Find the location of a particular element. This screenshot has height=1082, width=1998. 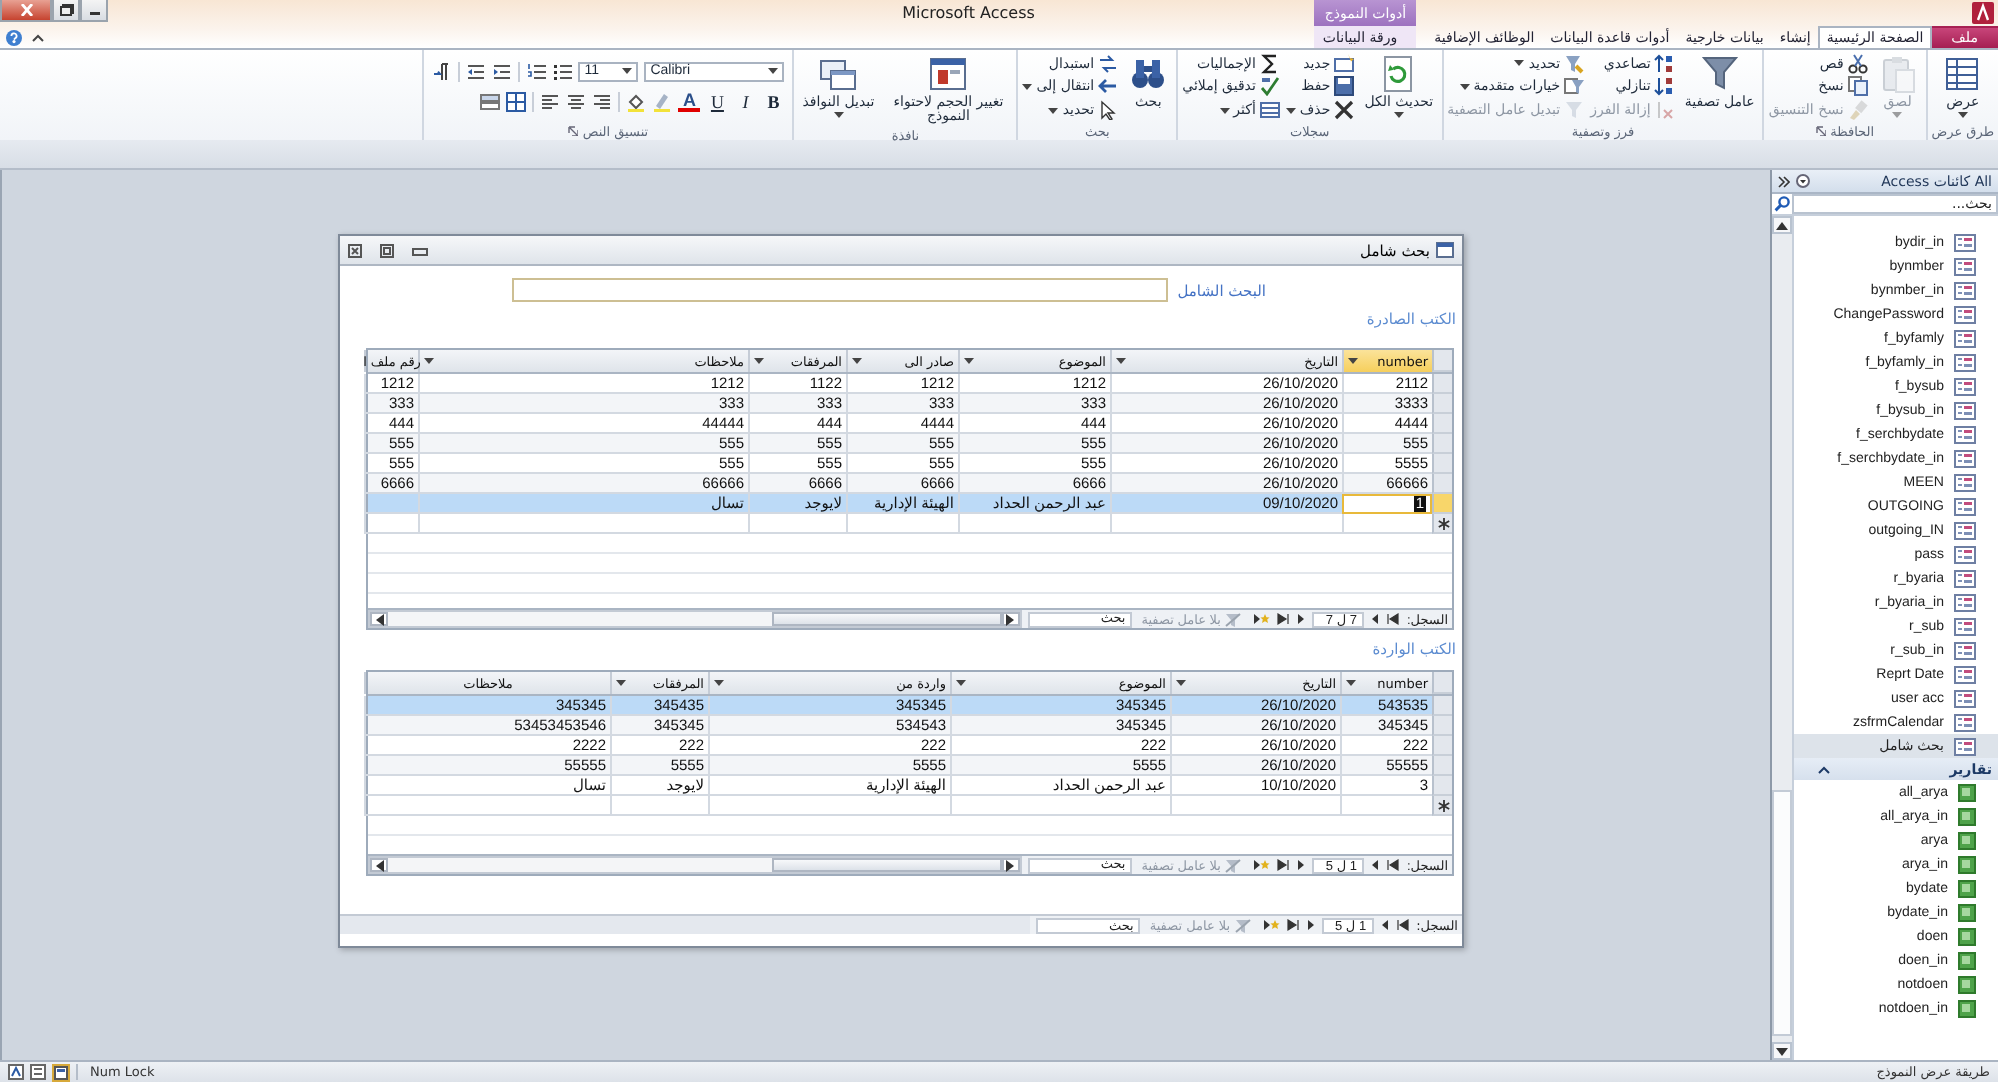

italic-button: I is located at coordinates (745, 102).